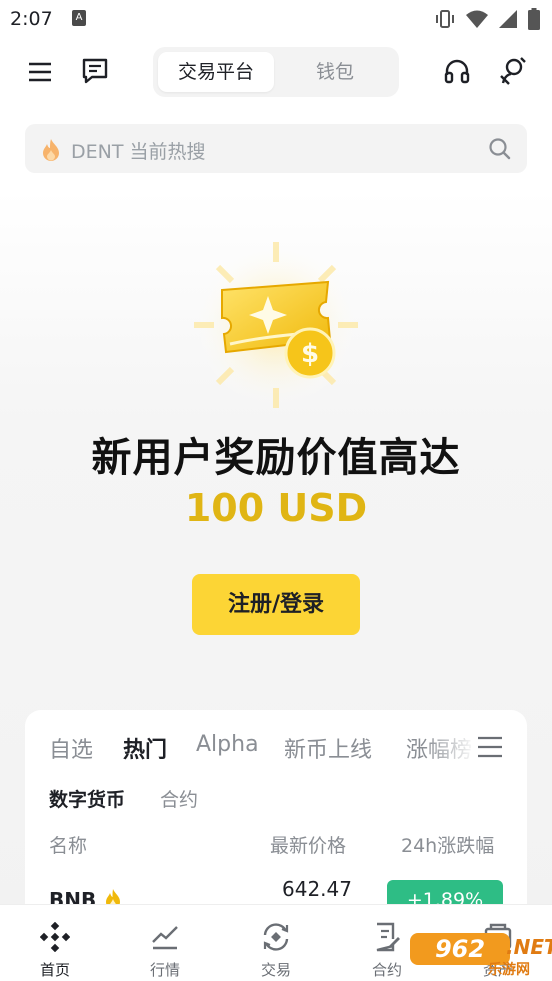 The image size is (552, 981). What do you see at coordinates (87, 798) in the screenshot?
I see `subtab-spot: 数字货币` at bounding box center [87, 798].